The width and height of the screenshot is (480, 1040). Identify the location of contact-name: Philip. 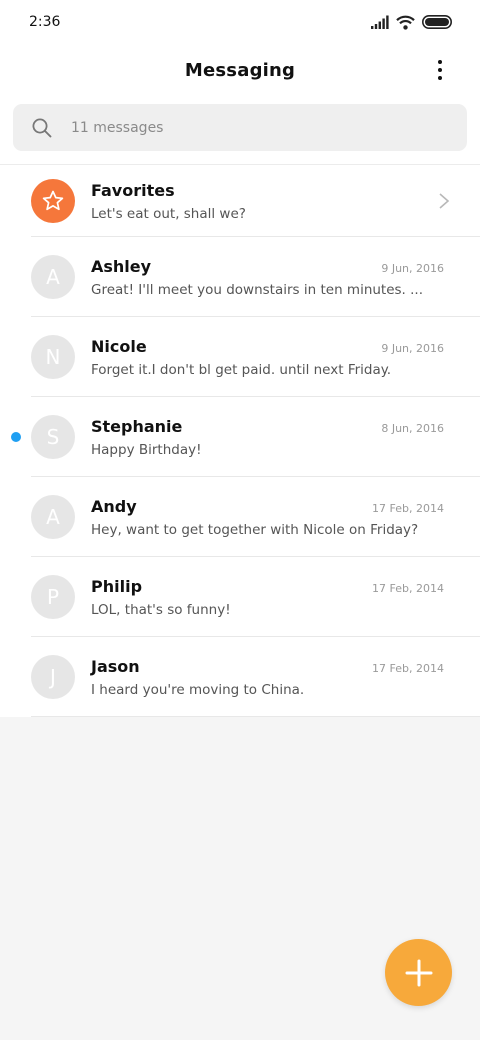
(117, 586).